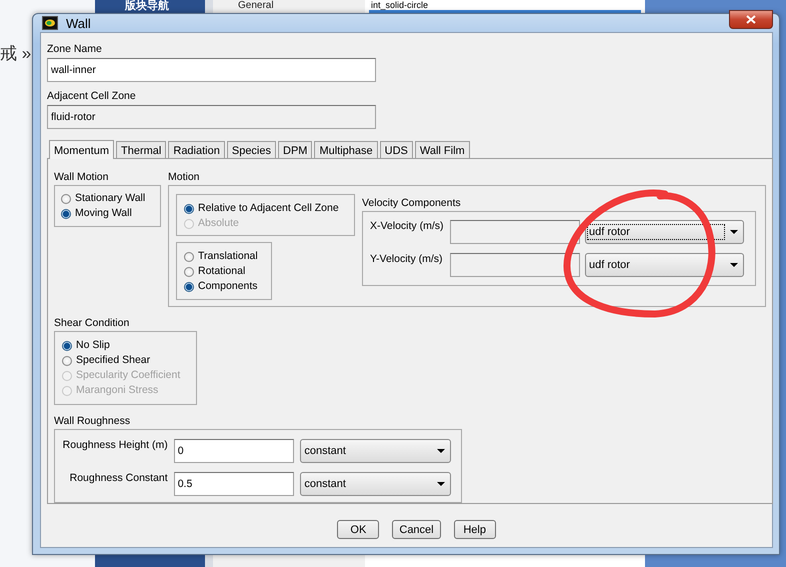 Image resolution: width=786 pixels, height=567 pixels. Describe the element at coordinates (505, 5) in the screenshot. I see `list-item: int_solid-circle` at that location.